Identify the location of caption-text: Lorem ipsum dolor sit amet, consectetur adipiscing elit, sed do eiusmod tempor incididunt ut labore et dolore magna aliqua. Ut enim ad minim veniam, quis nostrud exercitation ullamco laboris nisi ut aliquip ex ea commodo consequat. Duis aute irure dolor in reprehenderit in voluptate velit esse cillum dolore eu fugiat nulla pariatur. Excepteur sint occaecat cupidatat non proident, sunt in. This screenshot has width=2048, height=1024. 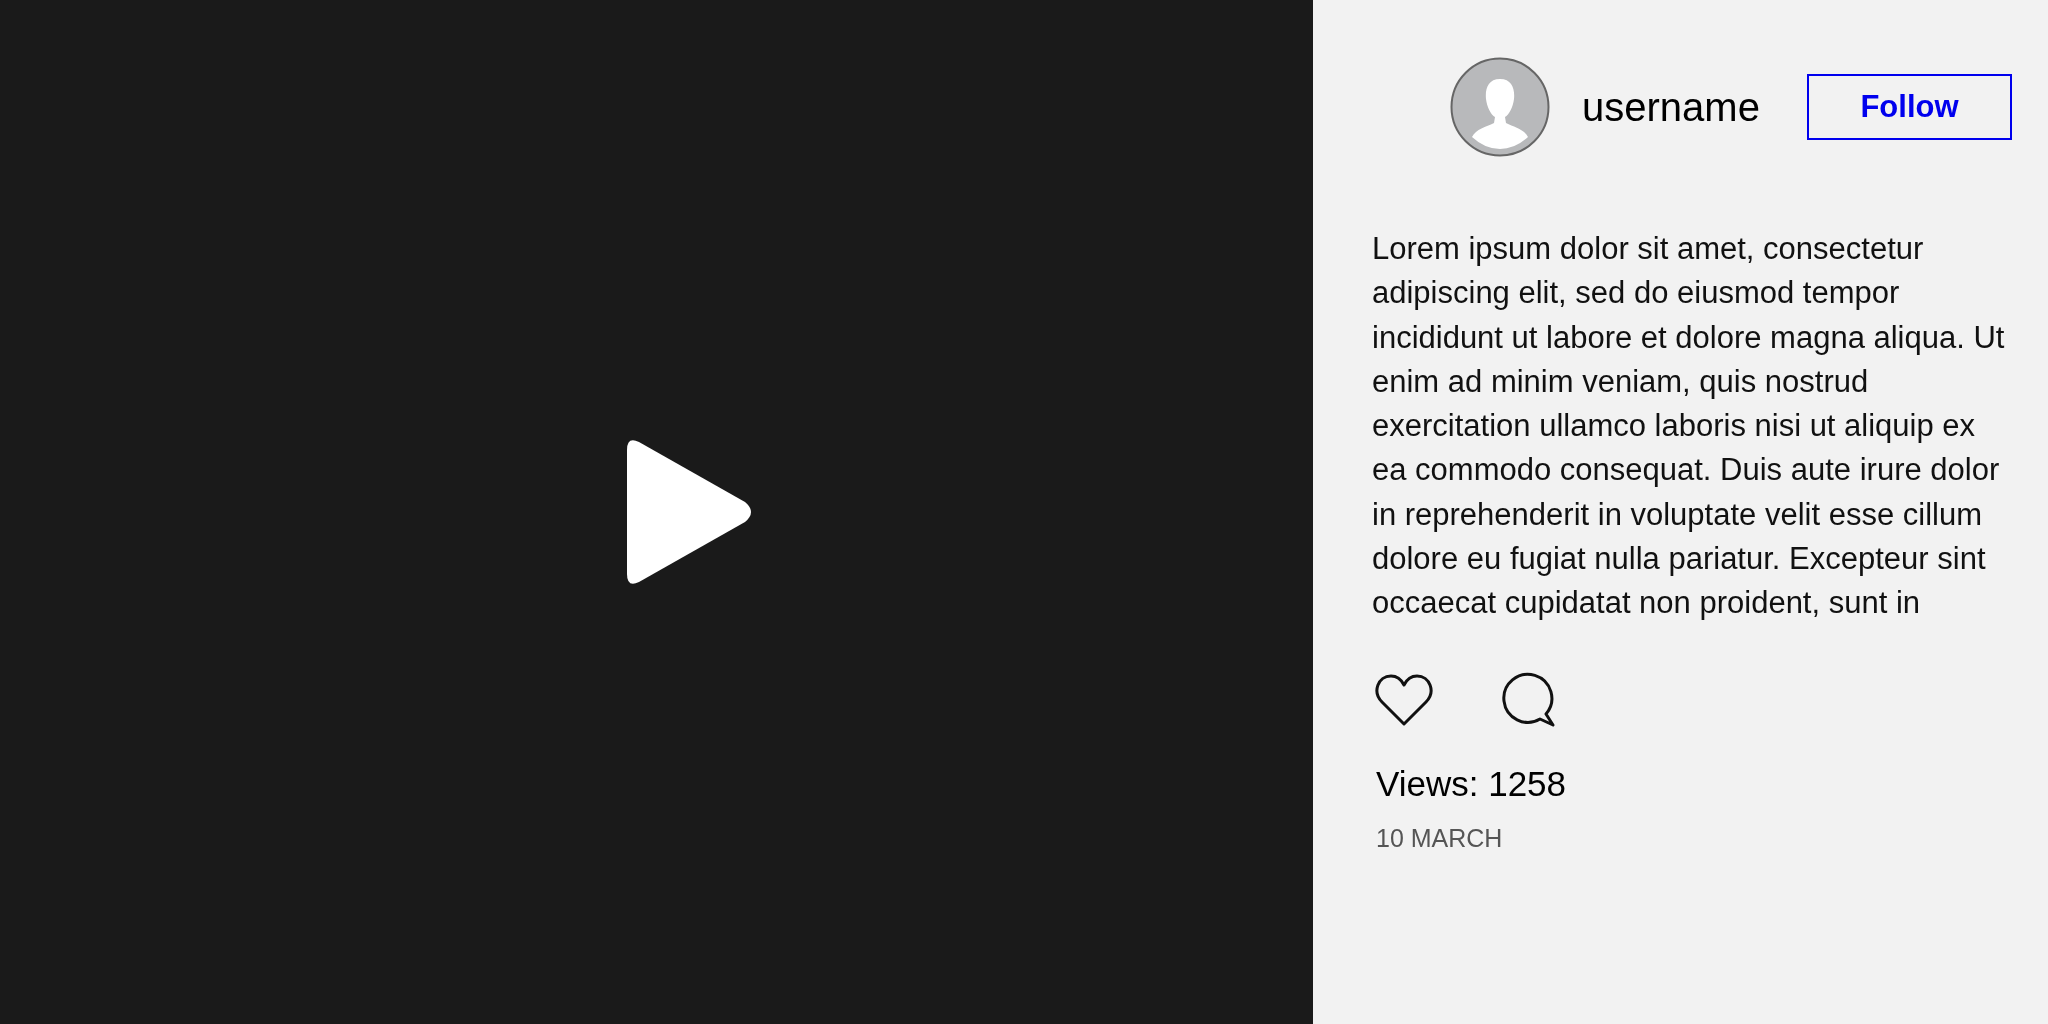
(1689, 426).